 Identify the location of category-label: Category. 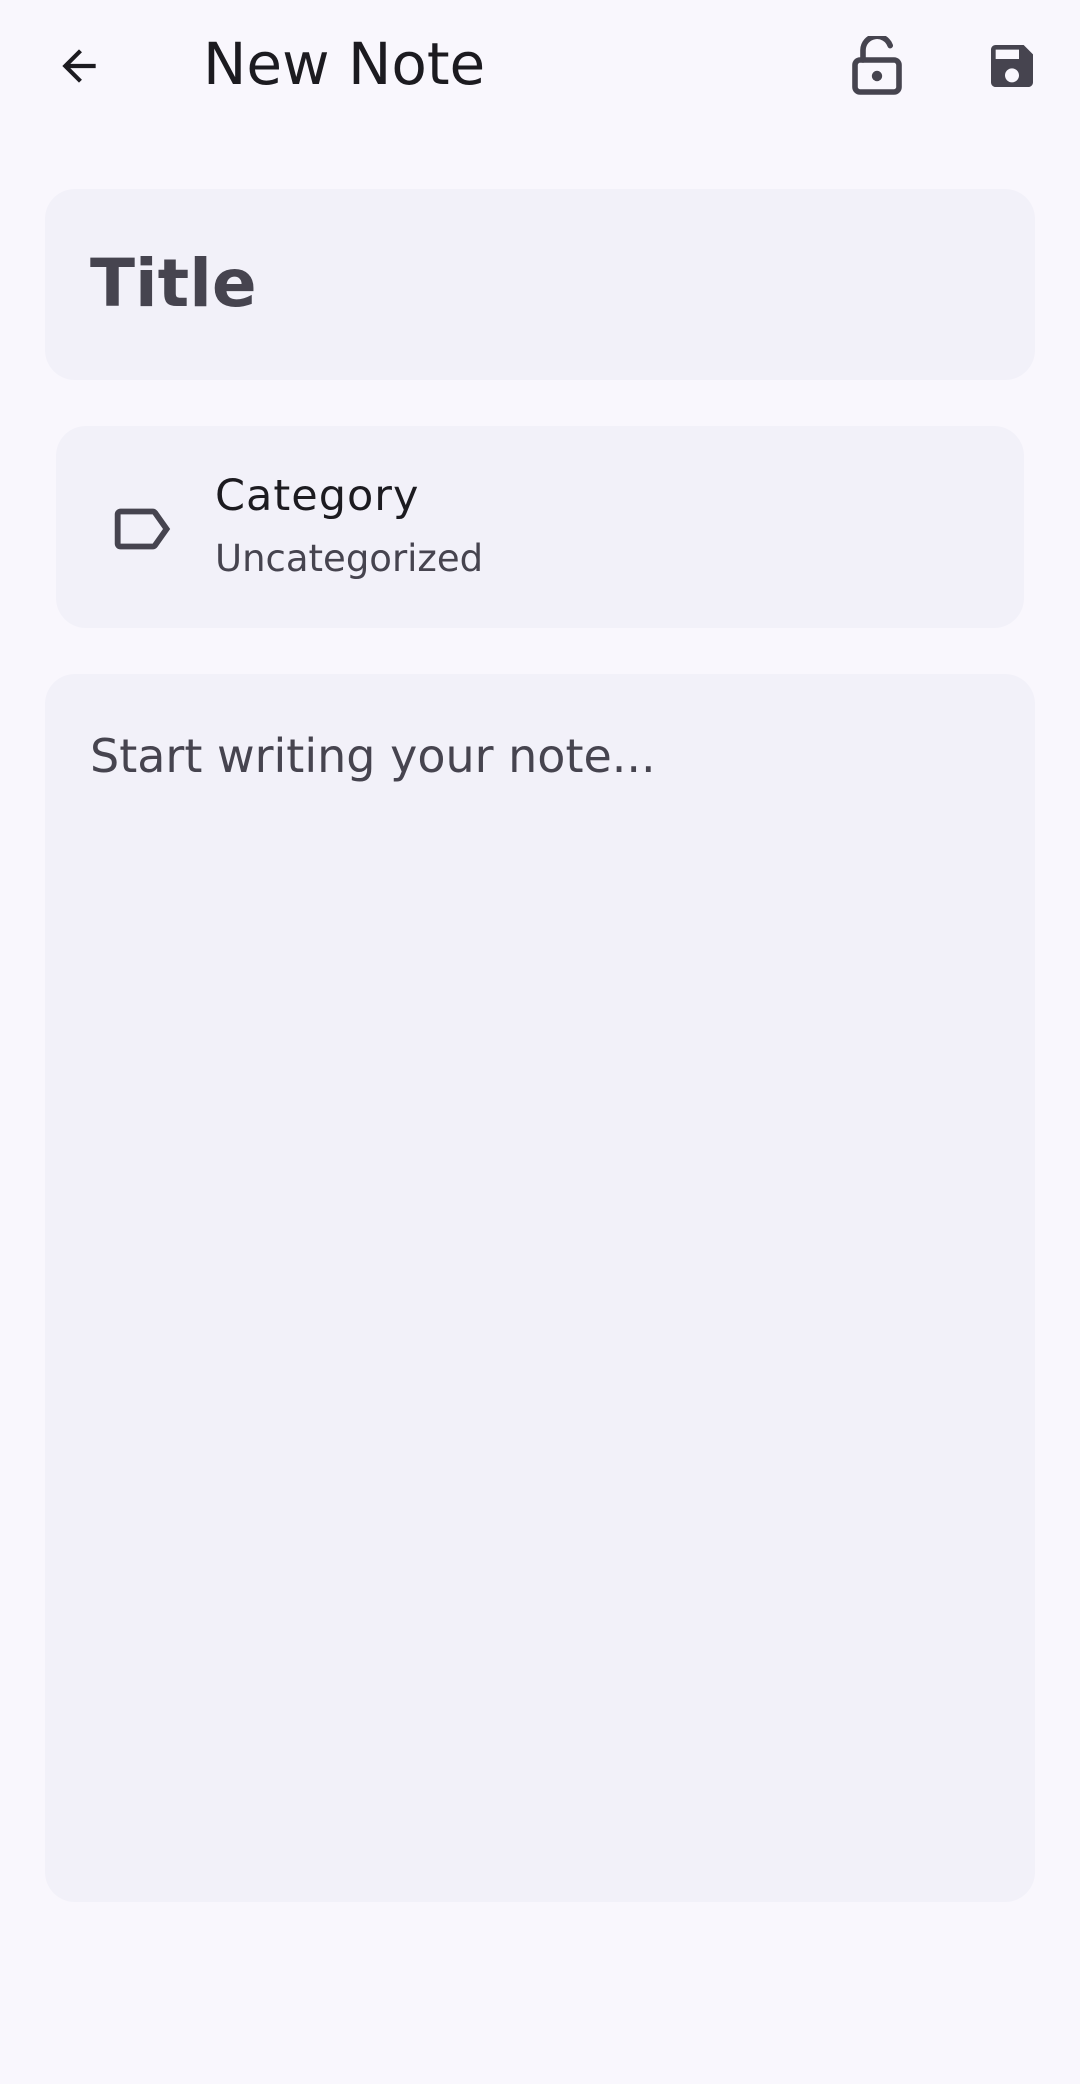
(317, 496).